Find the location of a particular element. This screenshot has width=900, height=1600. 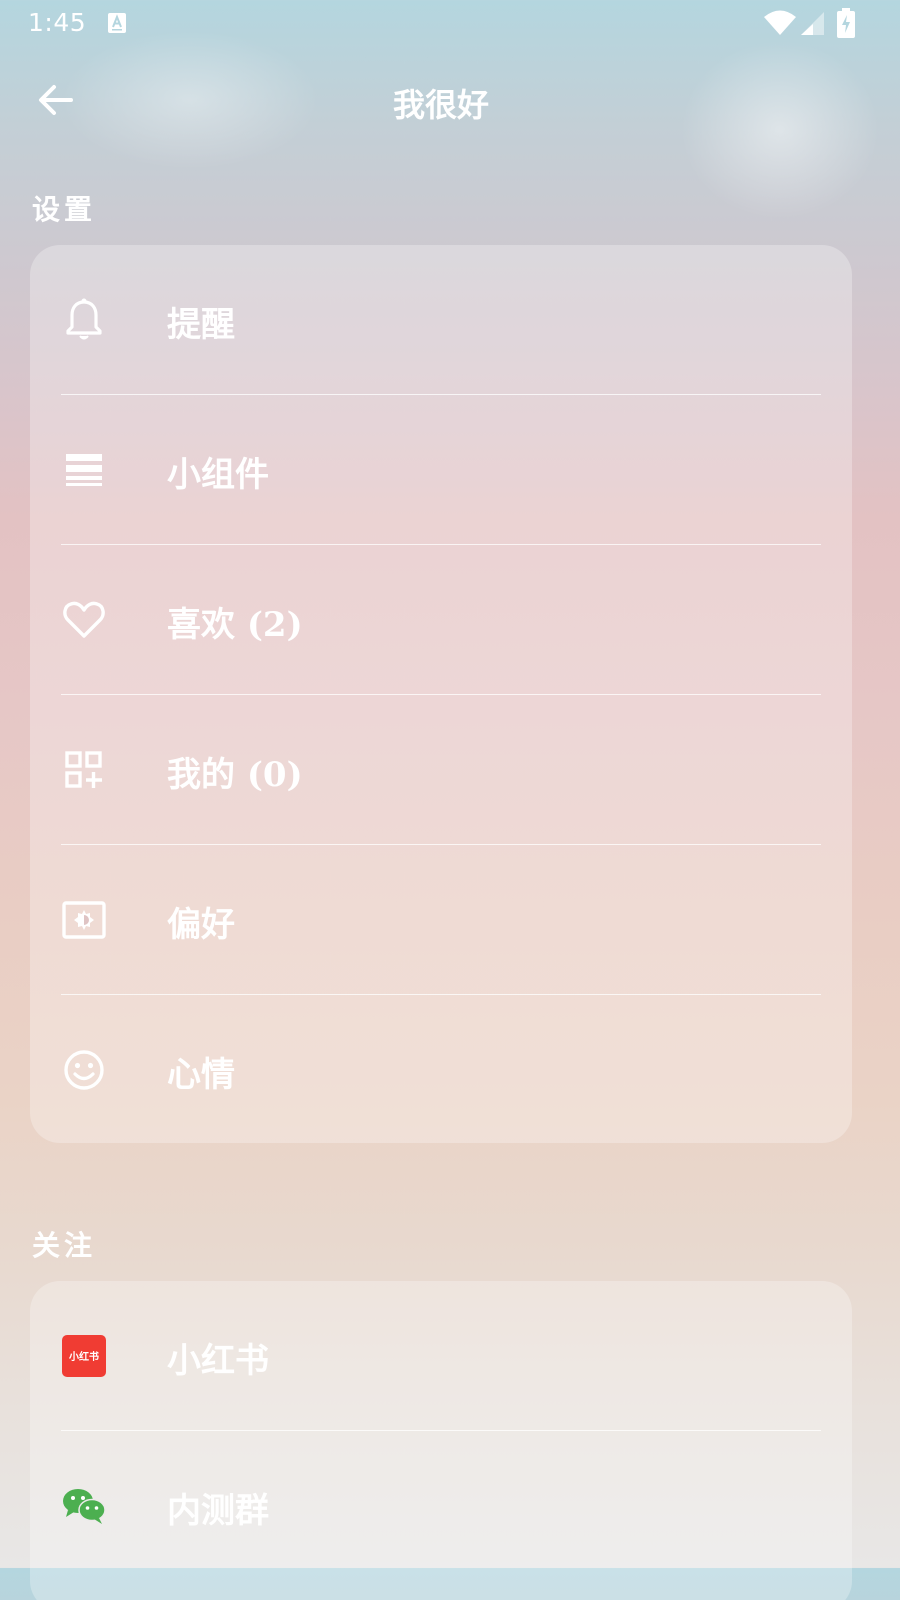

follow-item-xiaohongshu: 小红书 小红书 is located at coordinates (441, 1356).